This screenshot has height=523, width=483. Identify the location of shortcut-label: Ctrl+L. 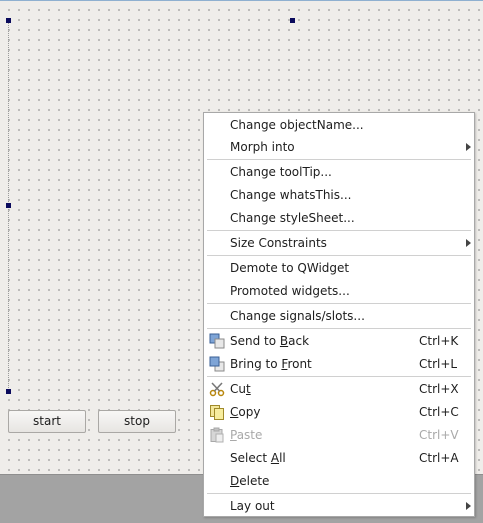
(438, 364).